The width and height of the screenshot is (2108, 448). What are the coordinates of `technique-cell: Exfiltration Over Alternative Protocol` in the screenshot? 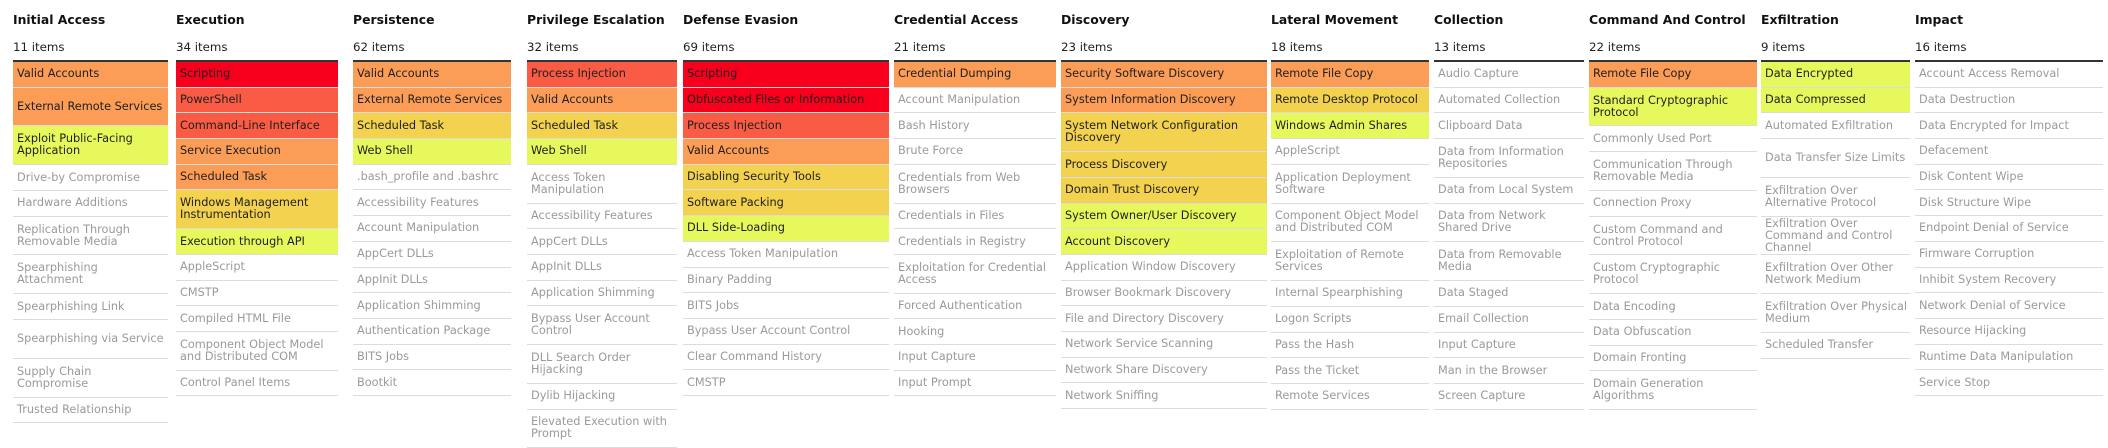 It's located at (1835, 197).